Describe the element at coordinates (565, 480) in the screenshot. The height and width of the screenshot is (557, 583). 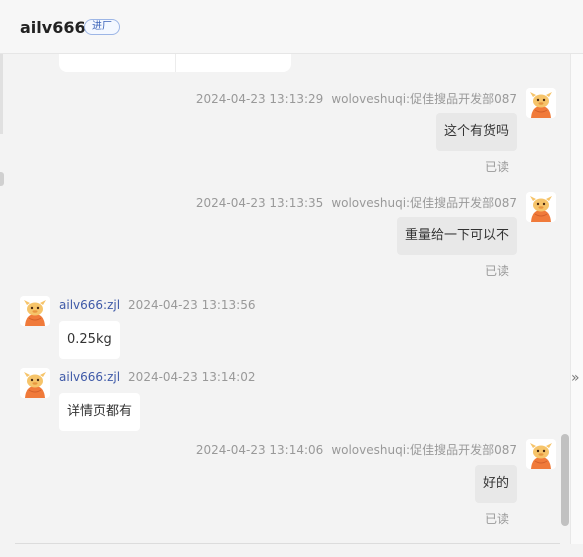
I see `scrollbar-thumb` at that location.